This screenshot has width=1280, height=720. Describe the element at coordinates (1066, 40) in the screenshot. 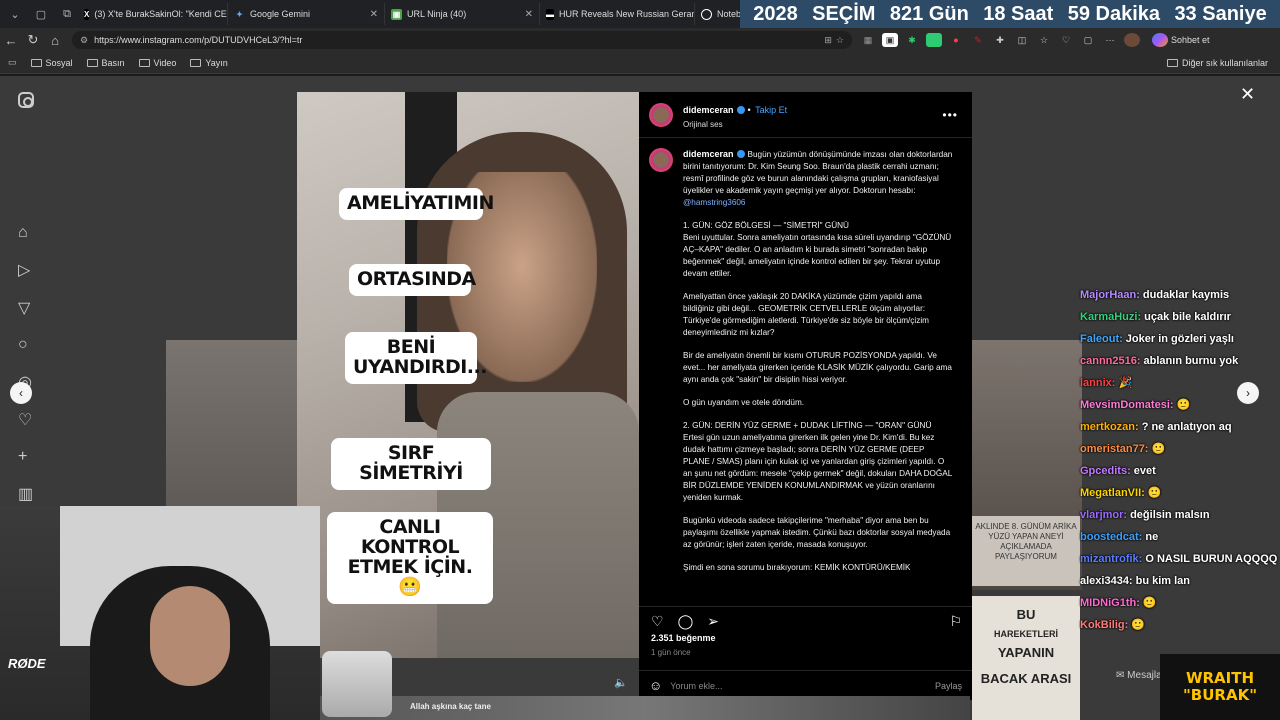

I see `collections-icon: ♡` at that location.